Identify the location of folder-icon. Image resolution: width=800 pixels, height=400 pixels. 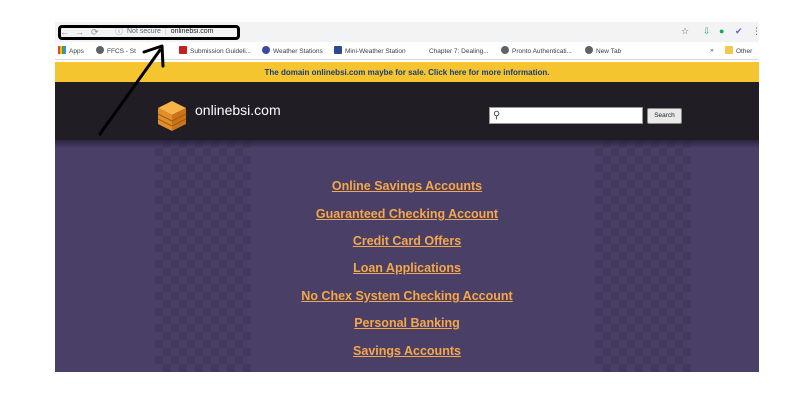
(729, 50).